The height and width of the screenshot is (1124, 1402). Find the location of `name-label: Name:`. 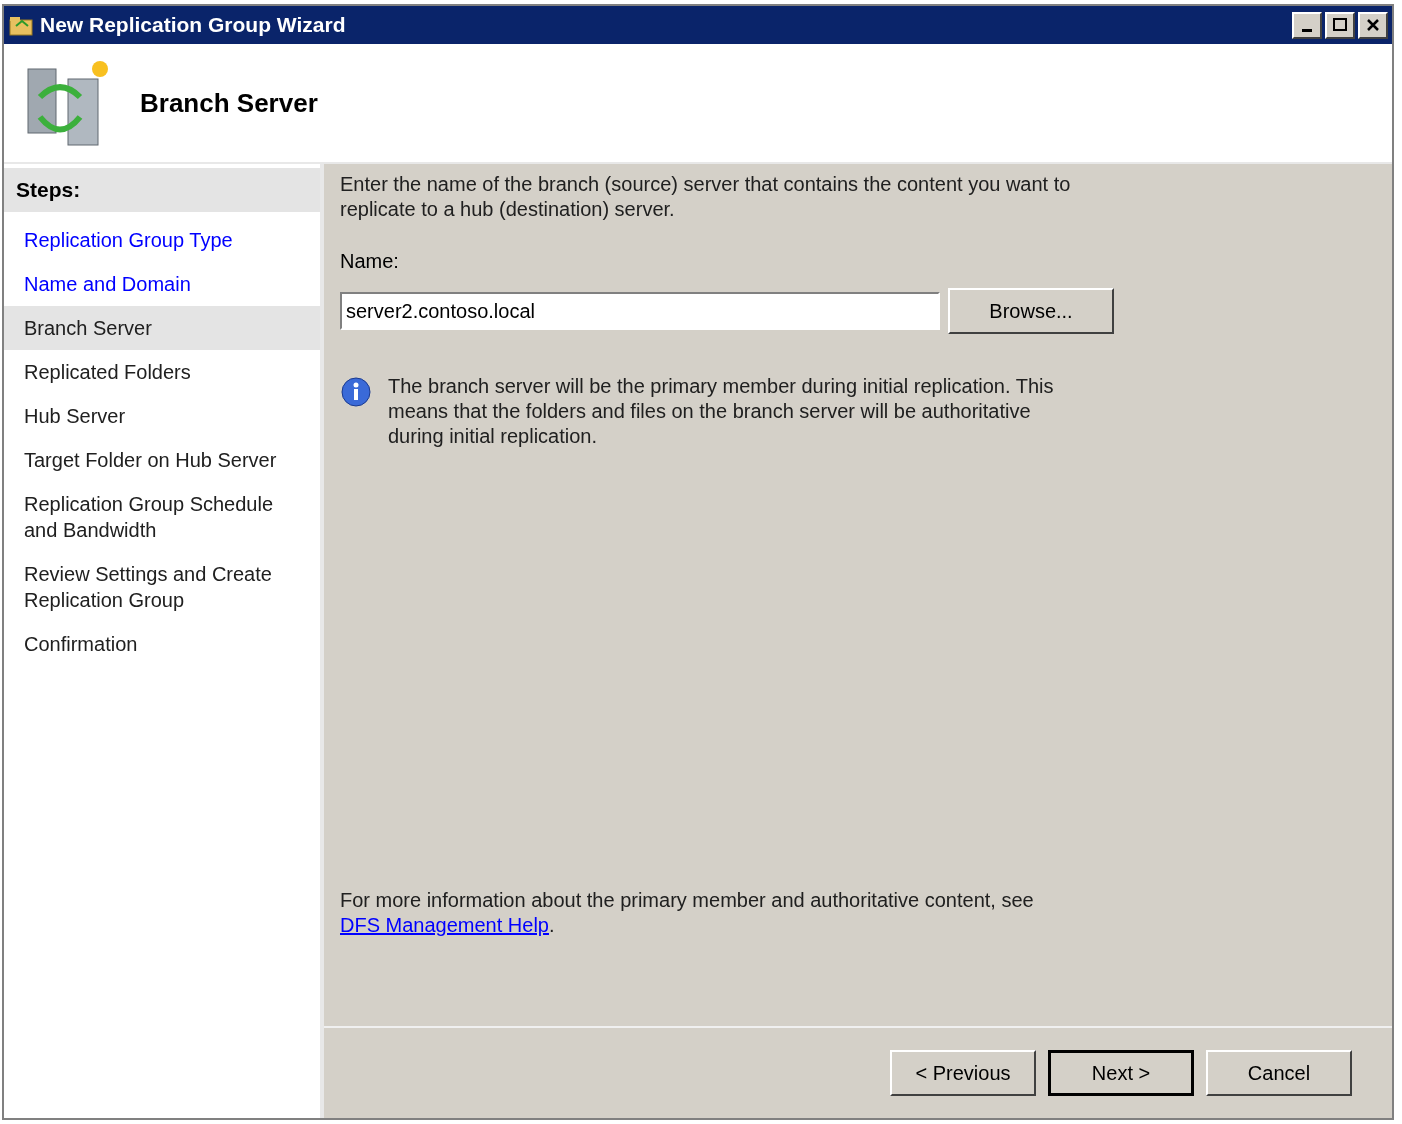

name-label: Name: is located at coordinates (370, 261).